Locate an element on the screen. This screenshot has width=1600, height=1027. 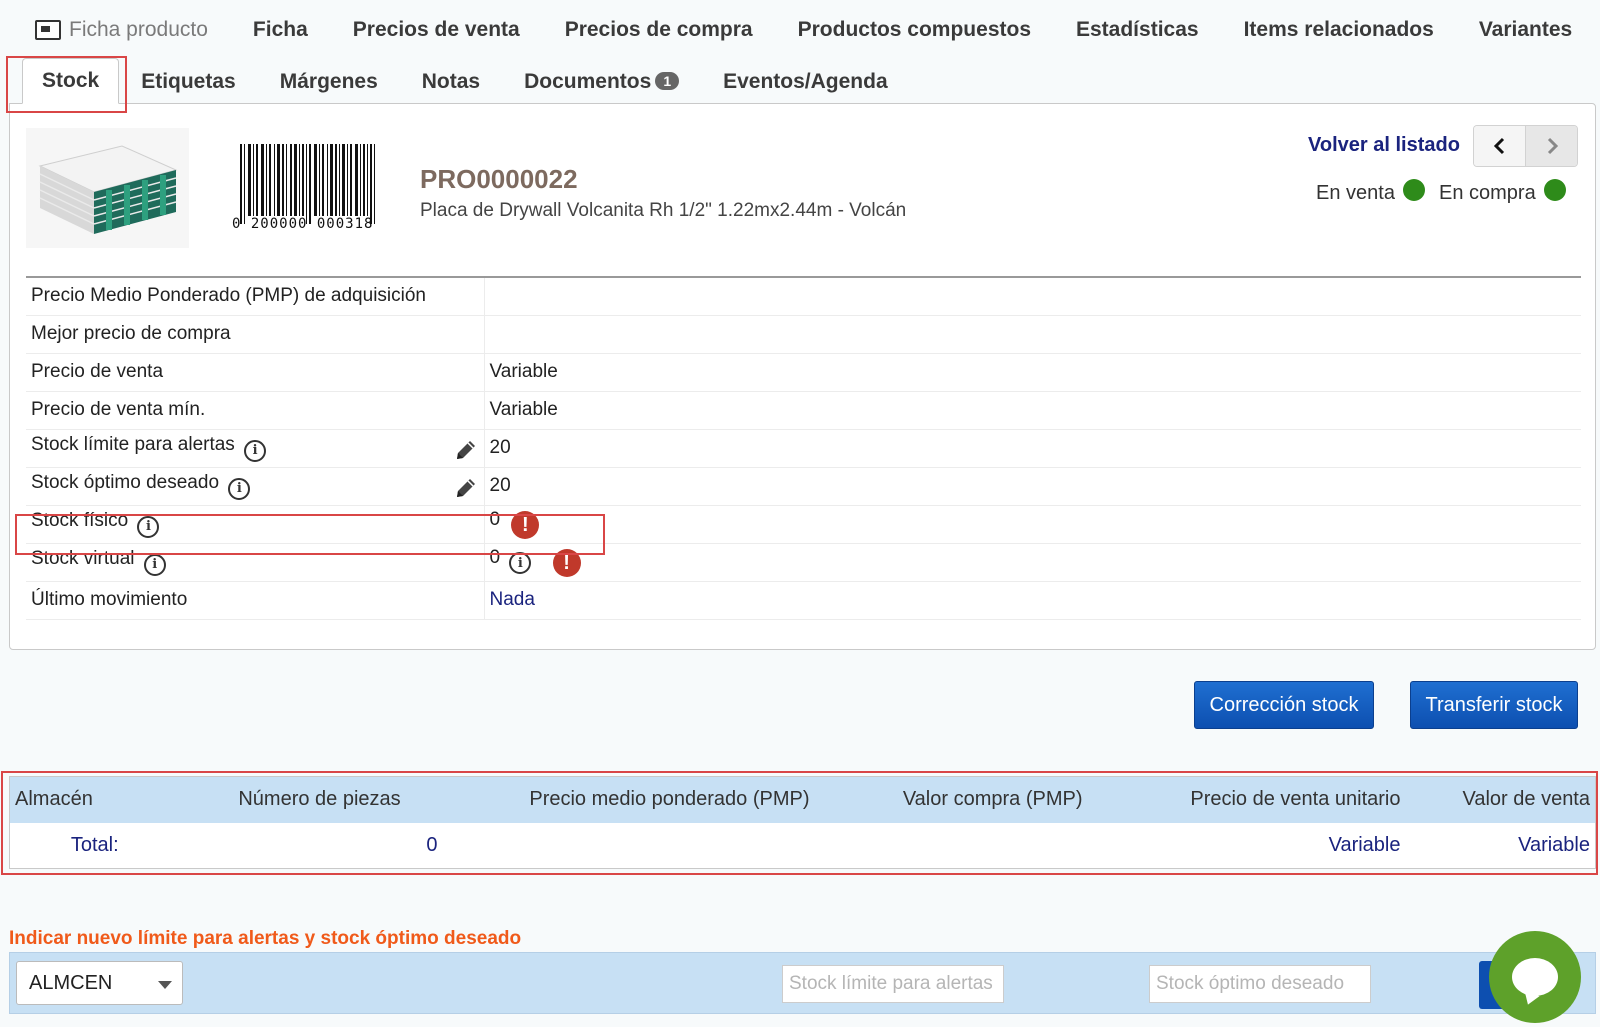
tab-estadisticas: Estadísticas is located at coordinates (1137, 30).